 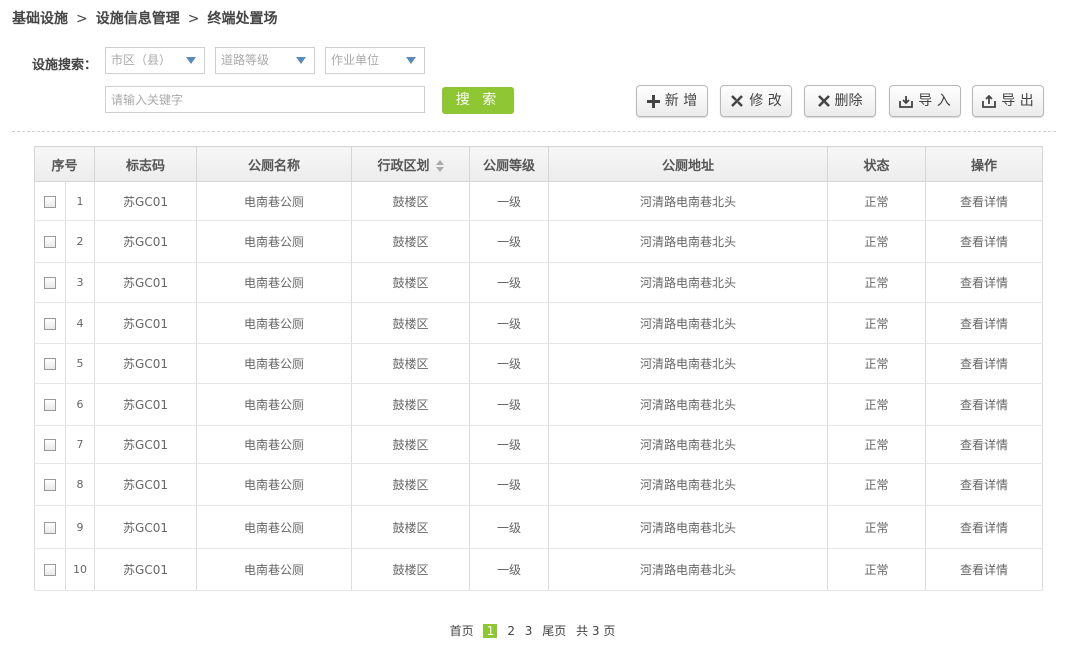 I want to click on table-header: 序号 标志码 公厕名称 行政区划 公厕等级 公厕地址 状态 操作, so click(x=538, y=164).